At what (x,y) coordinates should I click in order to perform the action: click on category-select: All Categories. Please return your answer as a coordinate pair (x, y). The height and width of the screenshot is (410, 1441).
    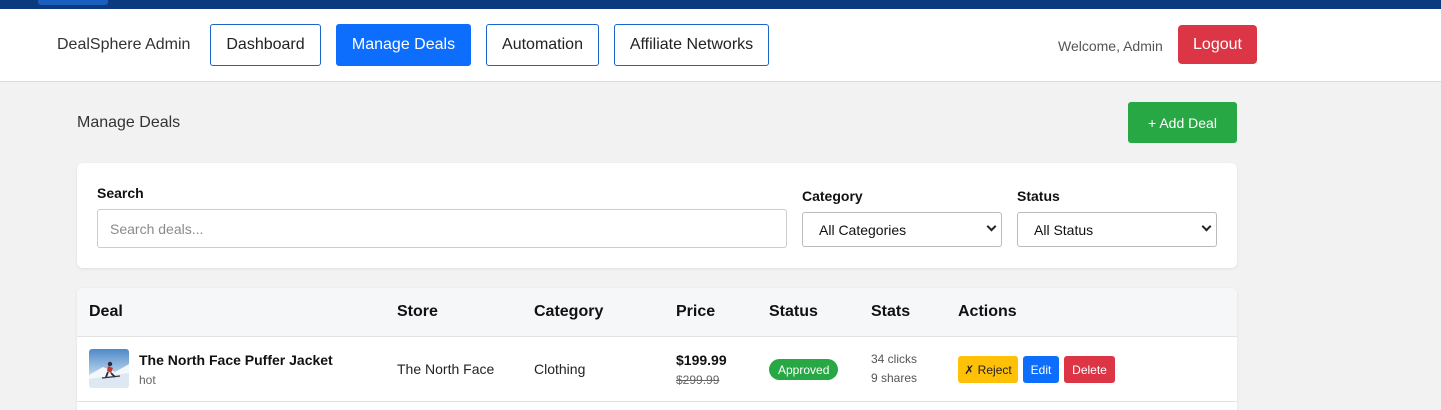
    Looking at the image, I should click on (902, 229).